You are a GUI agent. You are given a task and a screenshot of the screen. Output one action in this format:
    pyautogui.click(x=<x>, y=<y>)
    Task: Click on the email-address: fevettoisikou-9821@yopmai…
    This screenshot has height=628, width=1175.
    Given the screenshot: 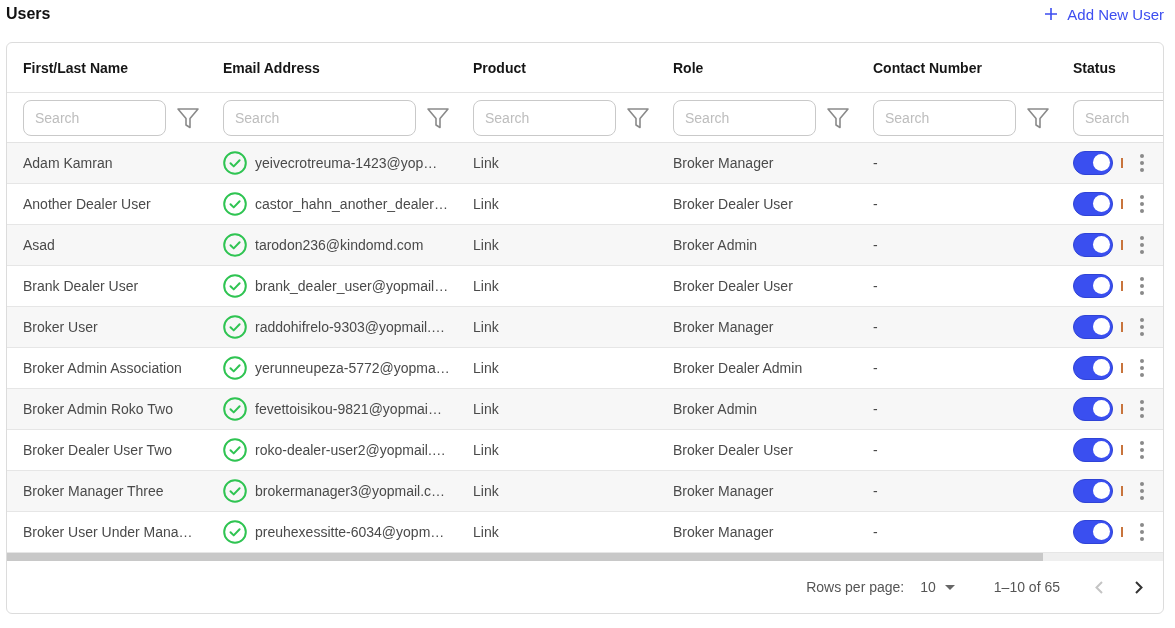 What is the action you would take?
    pyautogui.click(x=348, y=409)
    